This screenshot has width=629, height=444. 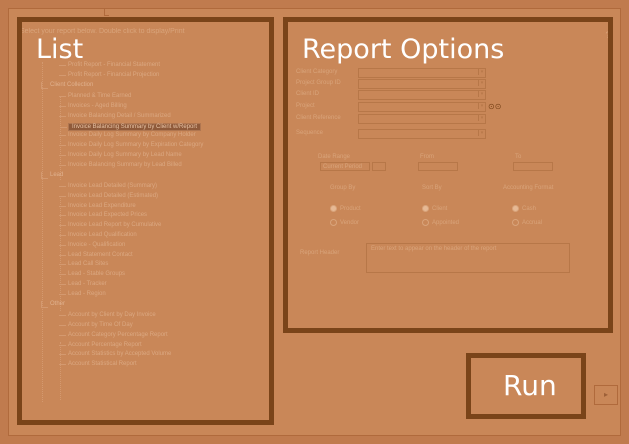 I want to click on run-button: Run, so click(x=526, y=386).